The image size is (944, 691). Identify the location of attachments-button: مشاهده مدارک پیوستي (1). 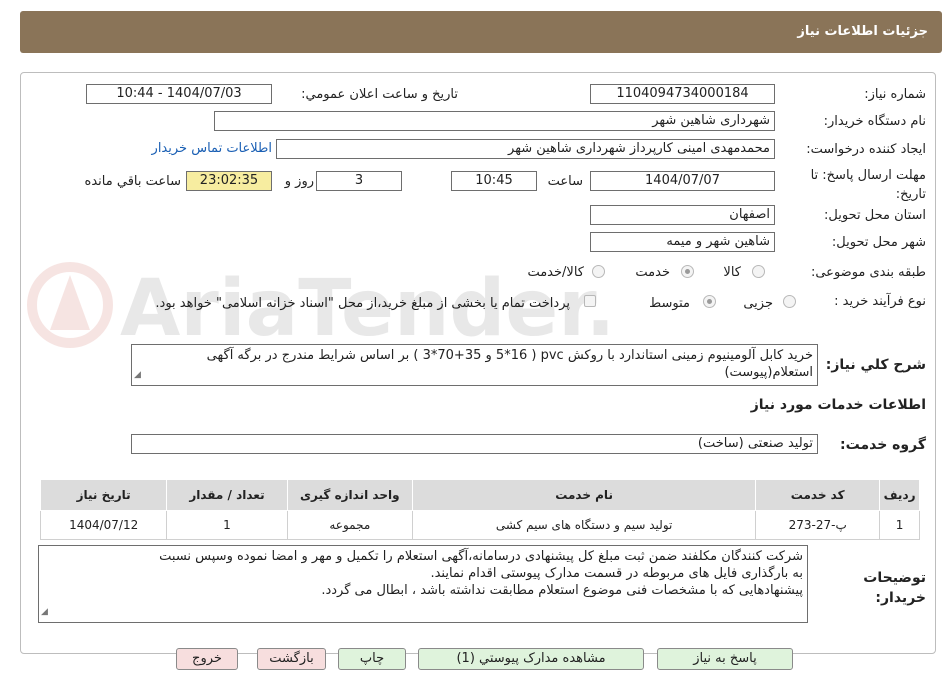
(531, 659).